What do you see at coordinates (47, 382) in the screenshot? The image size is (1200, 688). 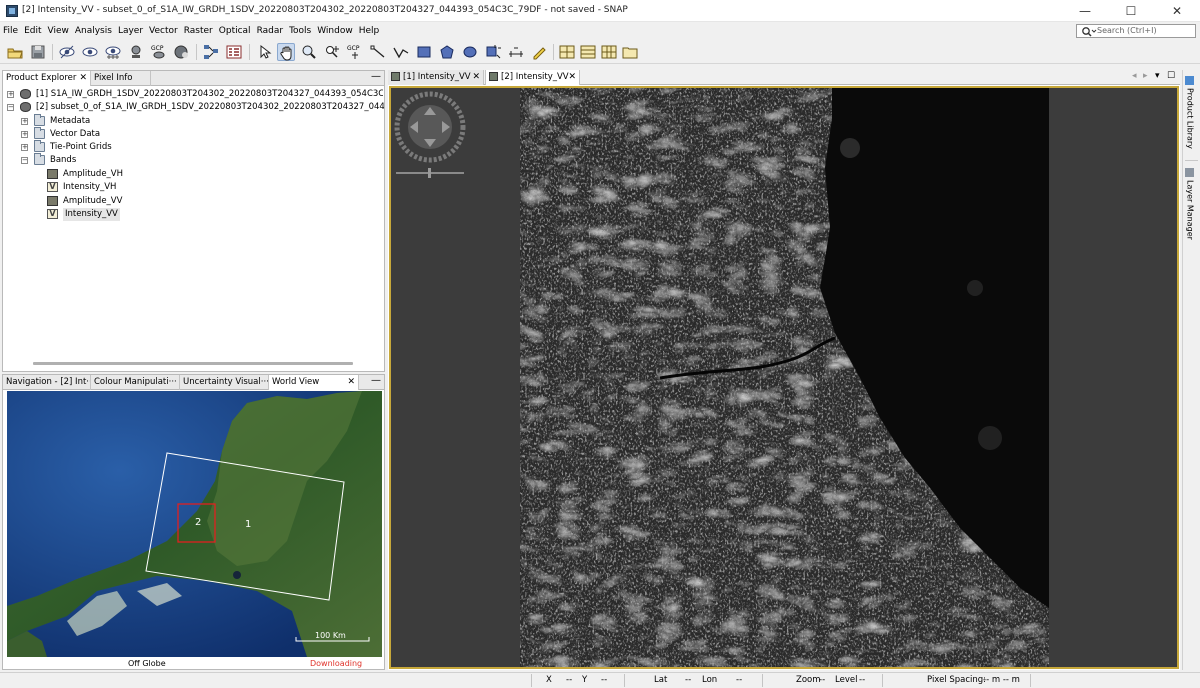 I see `tab-navigation: Navigation - [2] Int···` at bounding box center [47, 382].